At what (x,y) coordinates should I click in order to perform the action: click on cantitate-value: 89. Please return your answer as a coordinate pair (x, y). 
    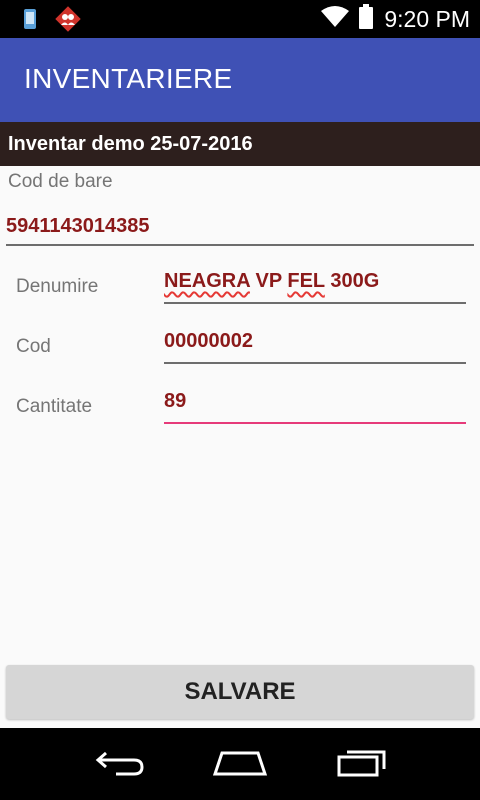
    Looking at the image, I should click on (175, 401).